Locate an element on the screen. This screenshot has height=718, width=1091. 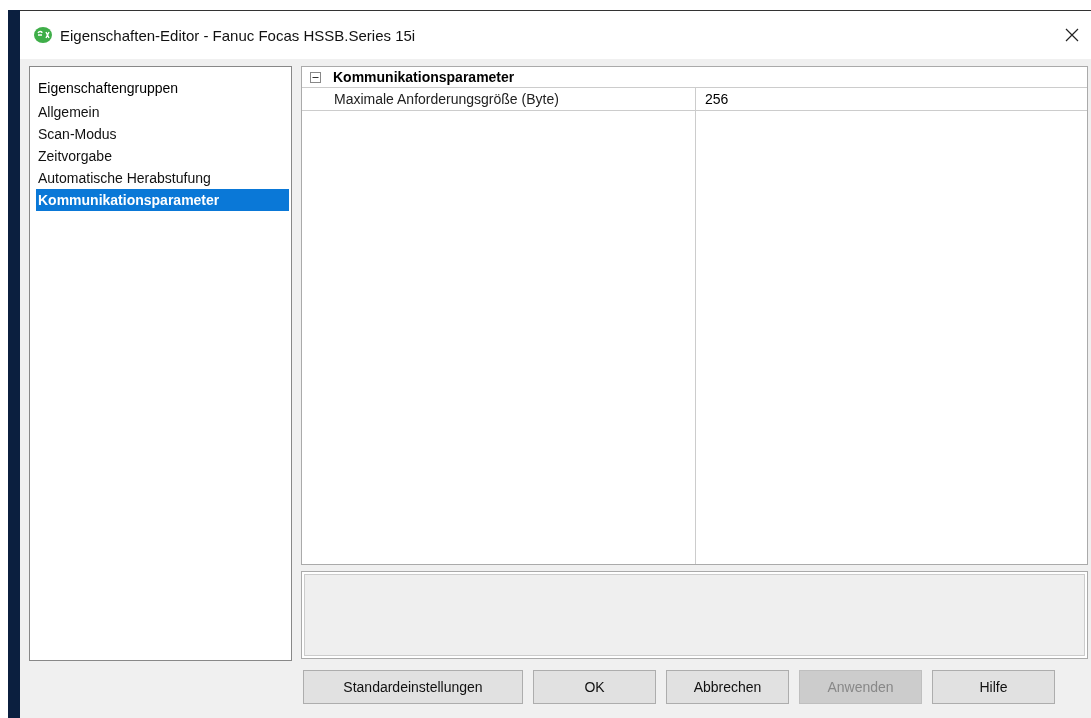
dialog-button: Abbrechen is located at coordinates (727, 687).